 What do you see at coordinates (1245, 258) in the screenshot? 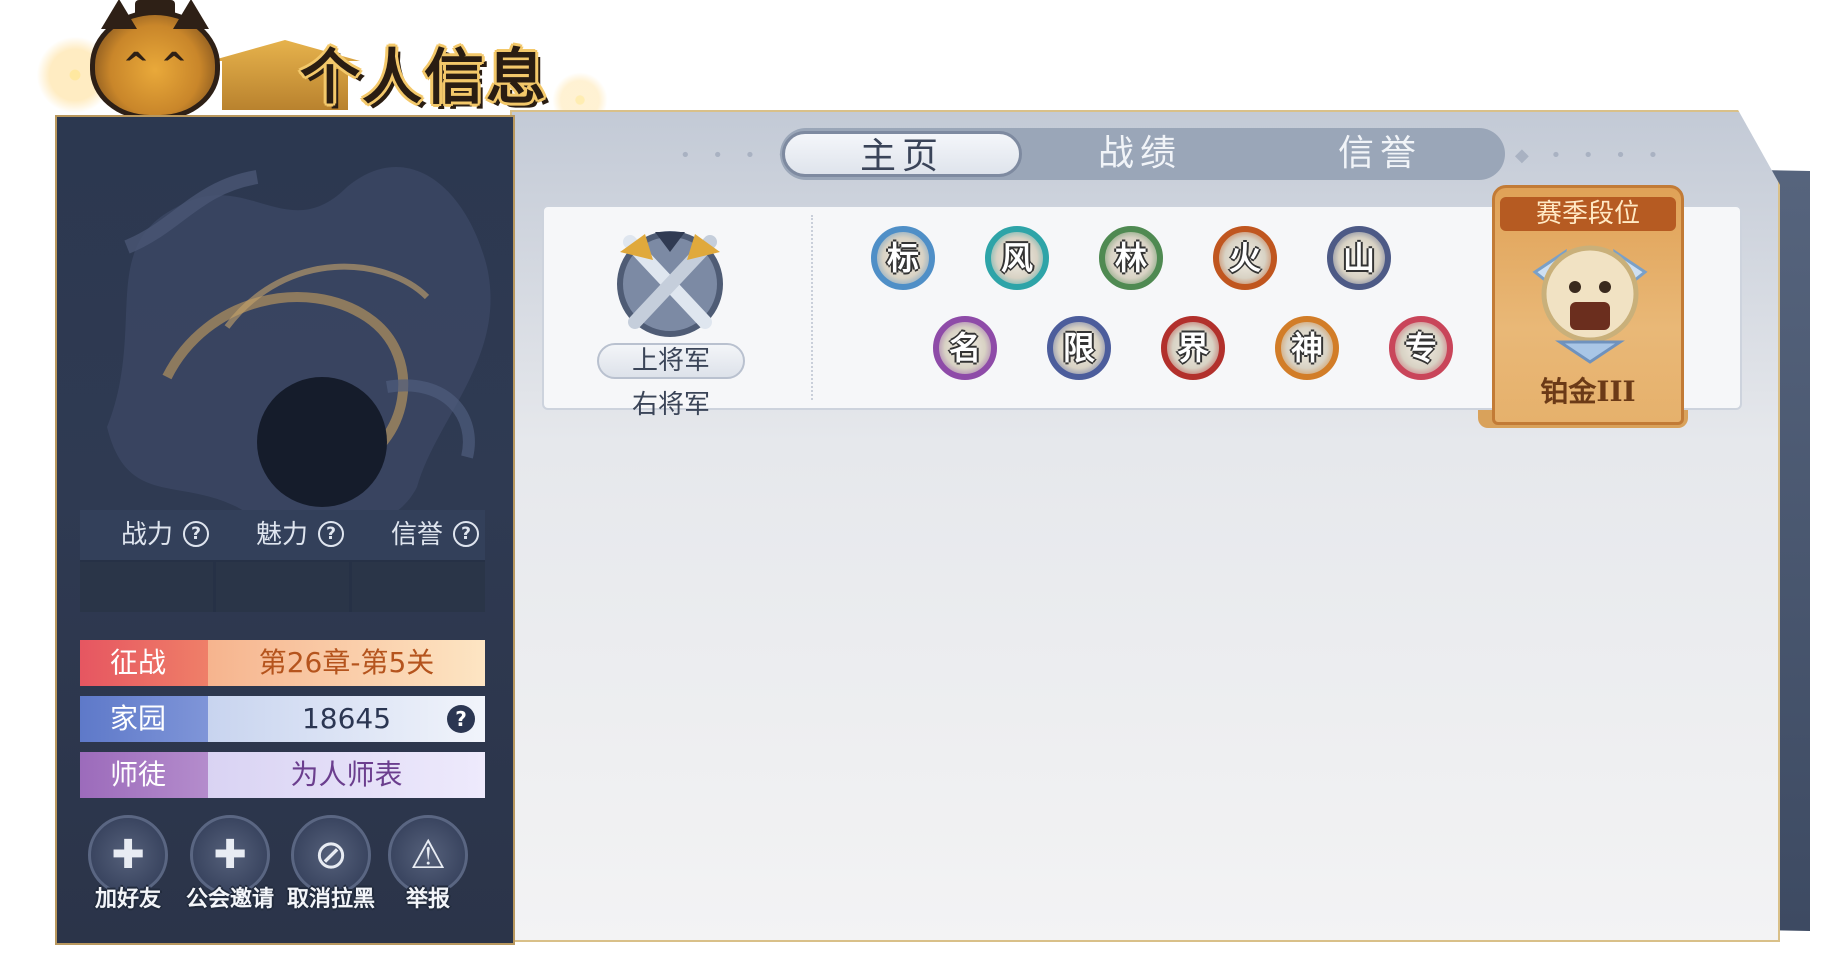
I see `badge-huo: 火` at bounding box center [1245, 258].